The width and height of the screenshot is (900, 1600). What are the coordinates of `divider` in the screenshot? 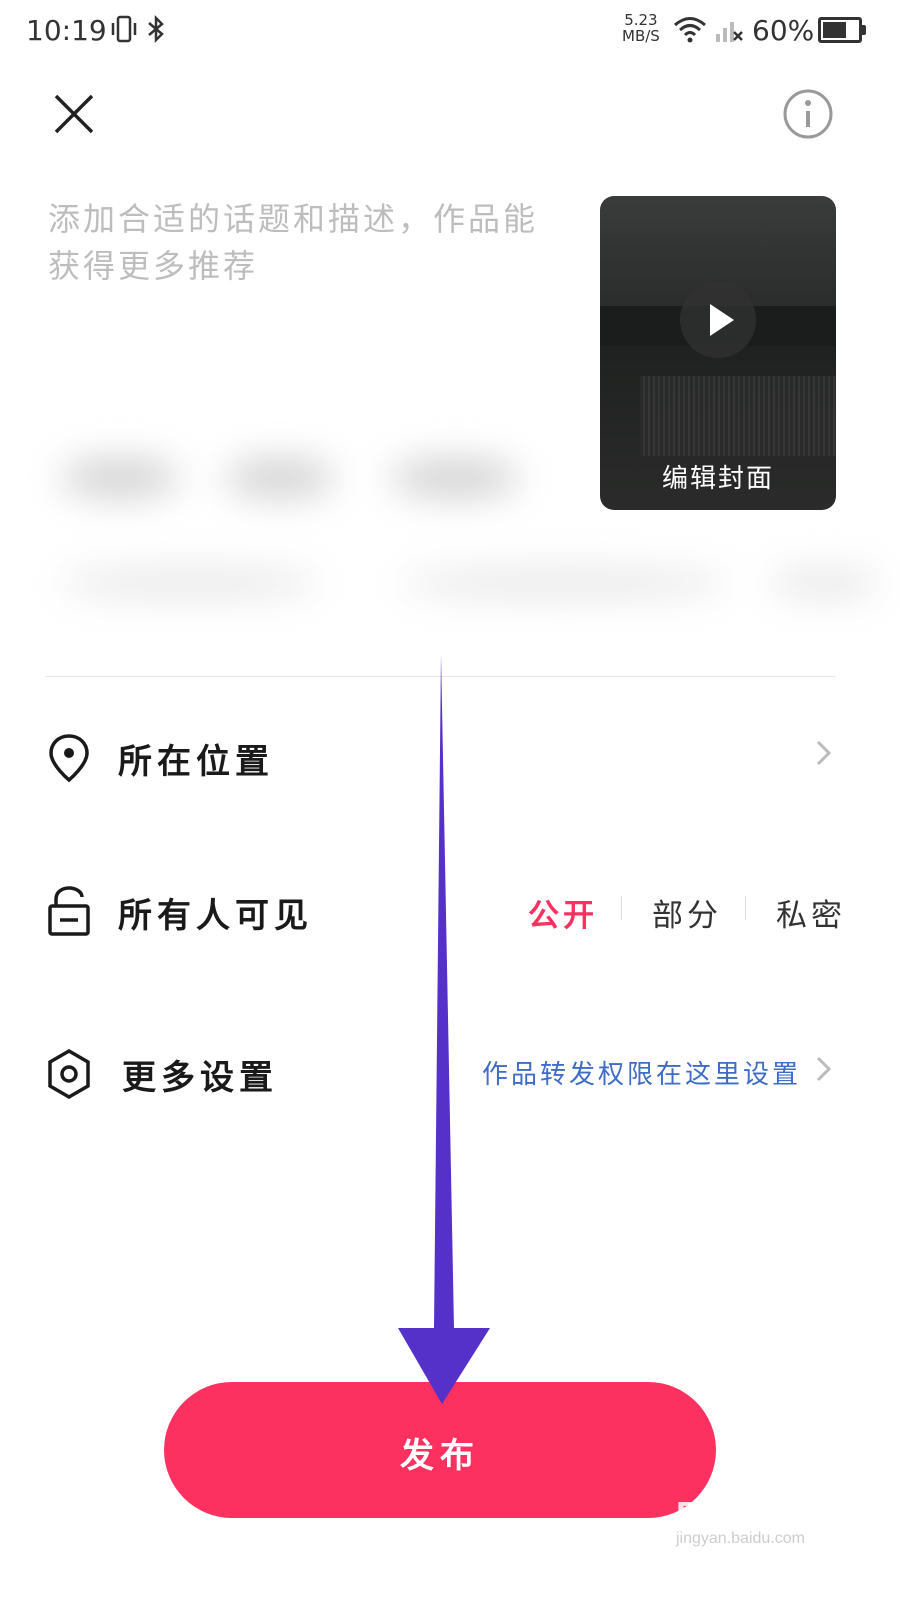 It's located at (441, 676).